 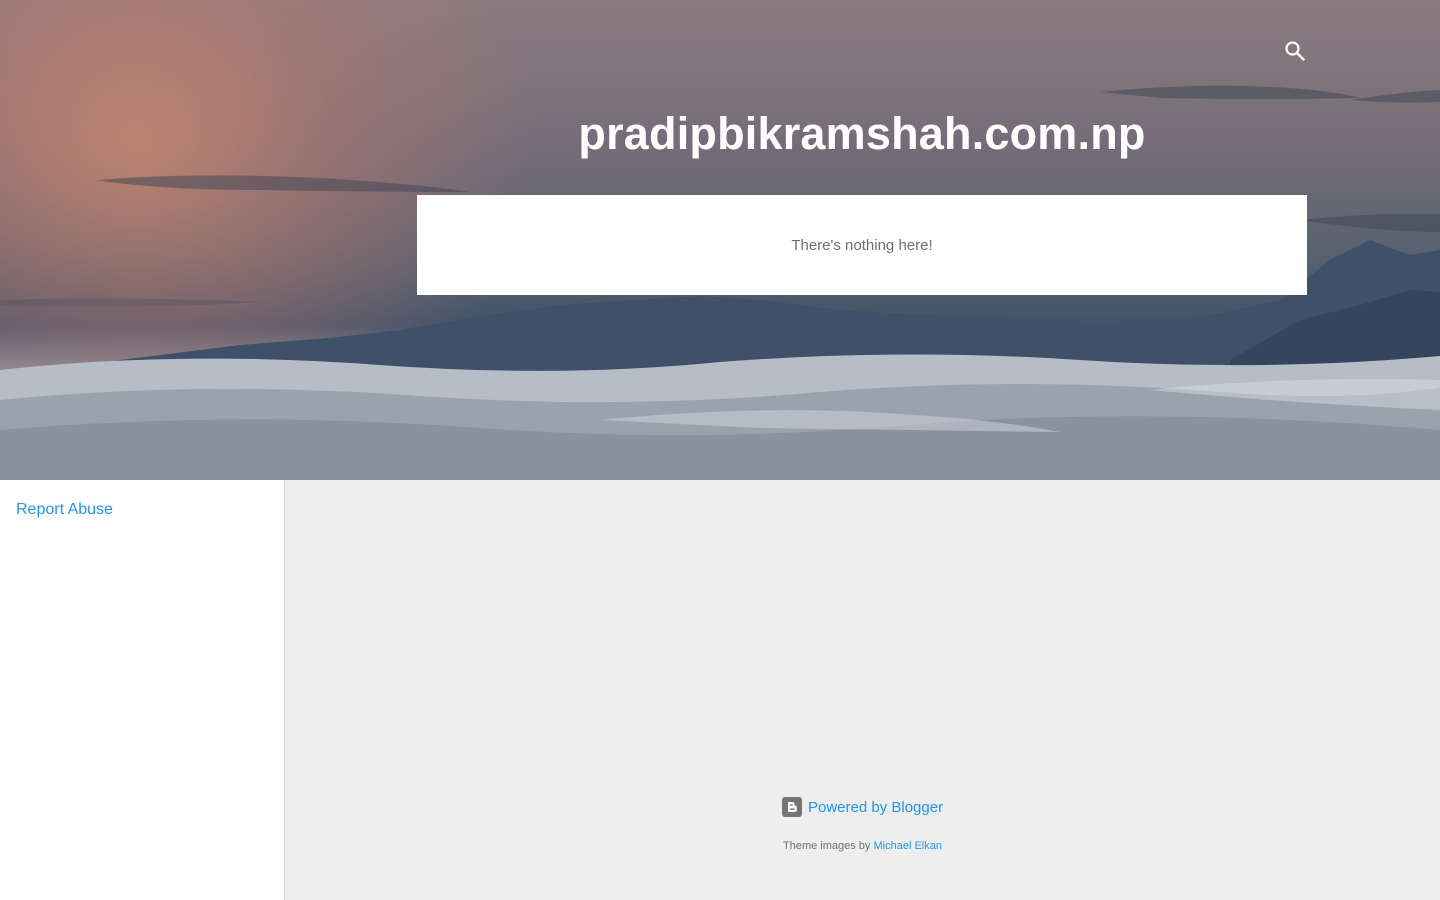 I want to click on search-icon, so click(x=1295, y=51).